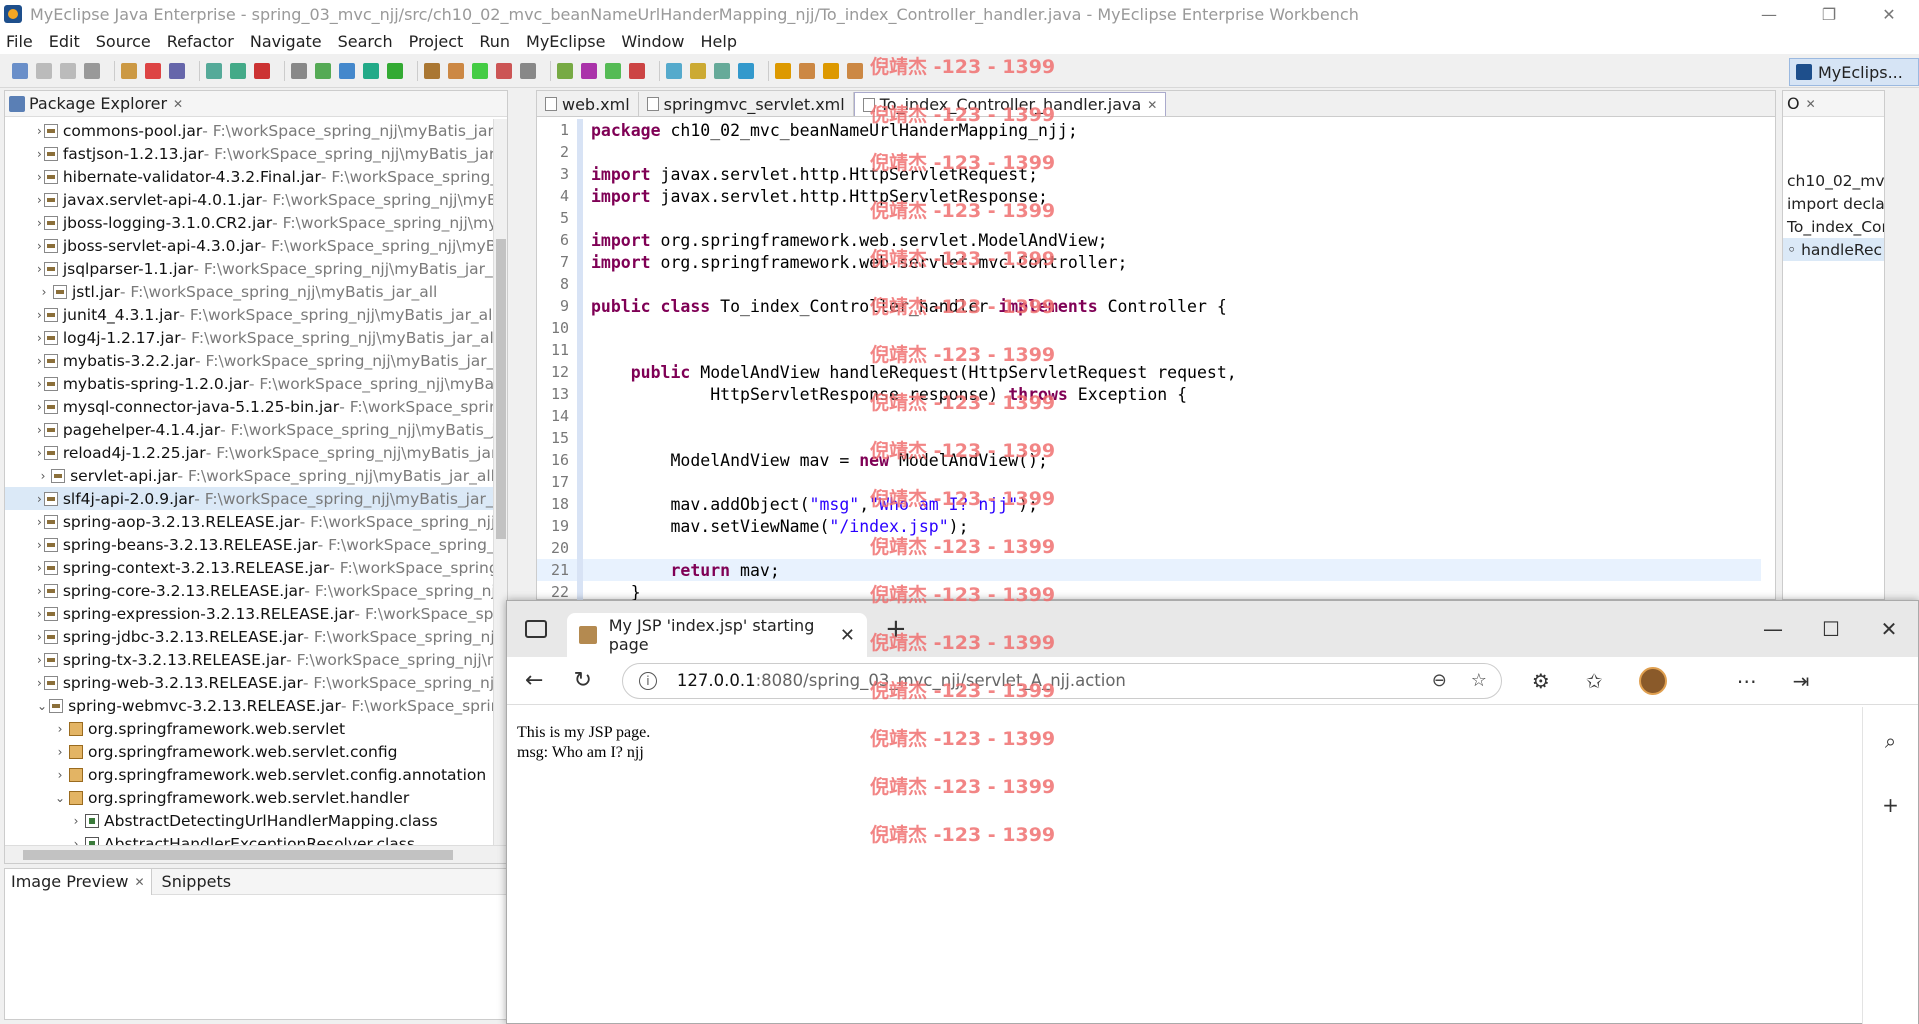  What do you see at coordinates (200, 41) in the screenshot?
I see `menu-refactor: Refactor` at bounding box center [200, 41].